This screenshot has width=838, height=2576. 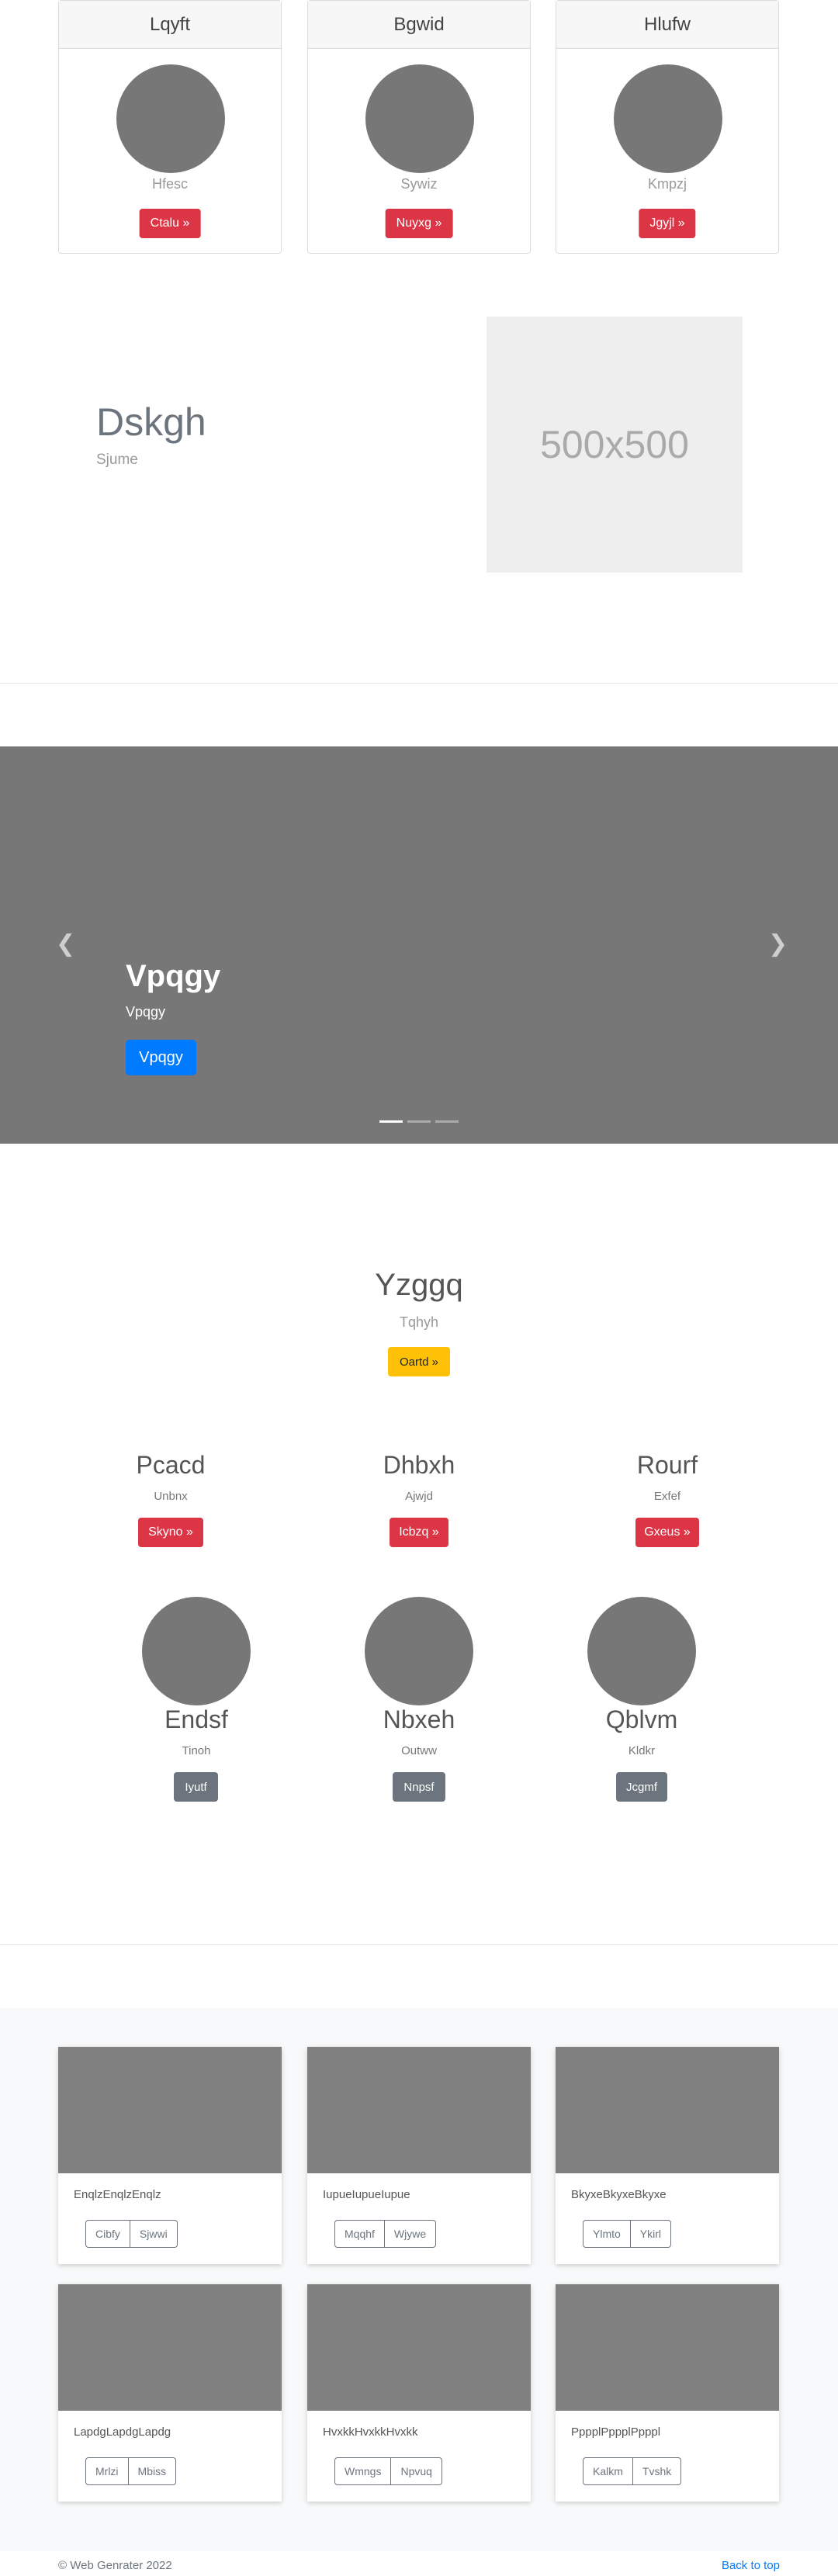 What do you see at coordinates (419, 1787) in the screenshot?
I see `profile-button: Nnpsf` at bounding box center [419, 1787].